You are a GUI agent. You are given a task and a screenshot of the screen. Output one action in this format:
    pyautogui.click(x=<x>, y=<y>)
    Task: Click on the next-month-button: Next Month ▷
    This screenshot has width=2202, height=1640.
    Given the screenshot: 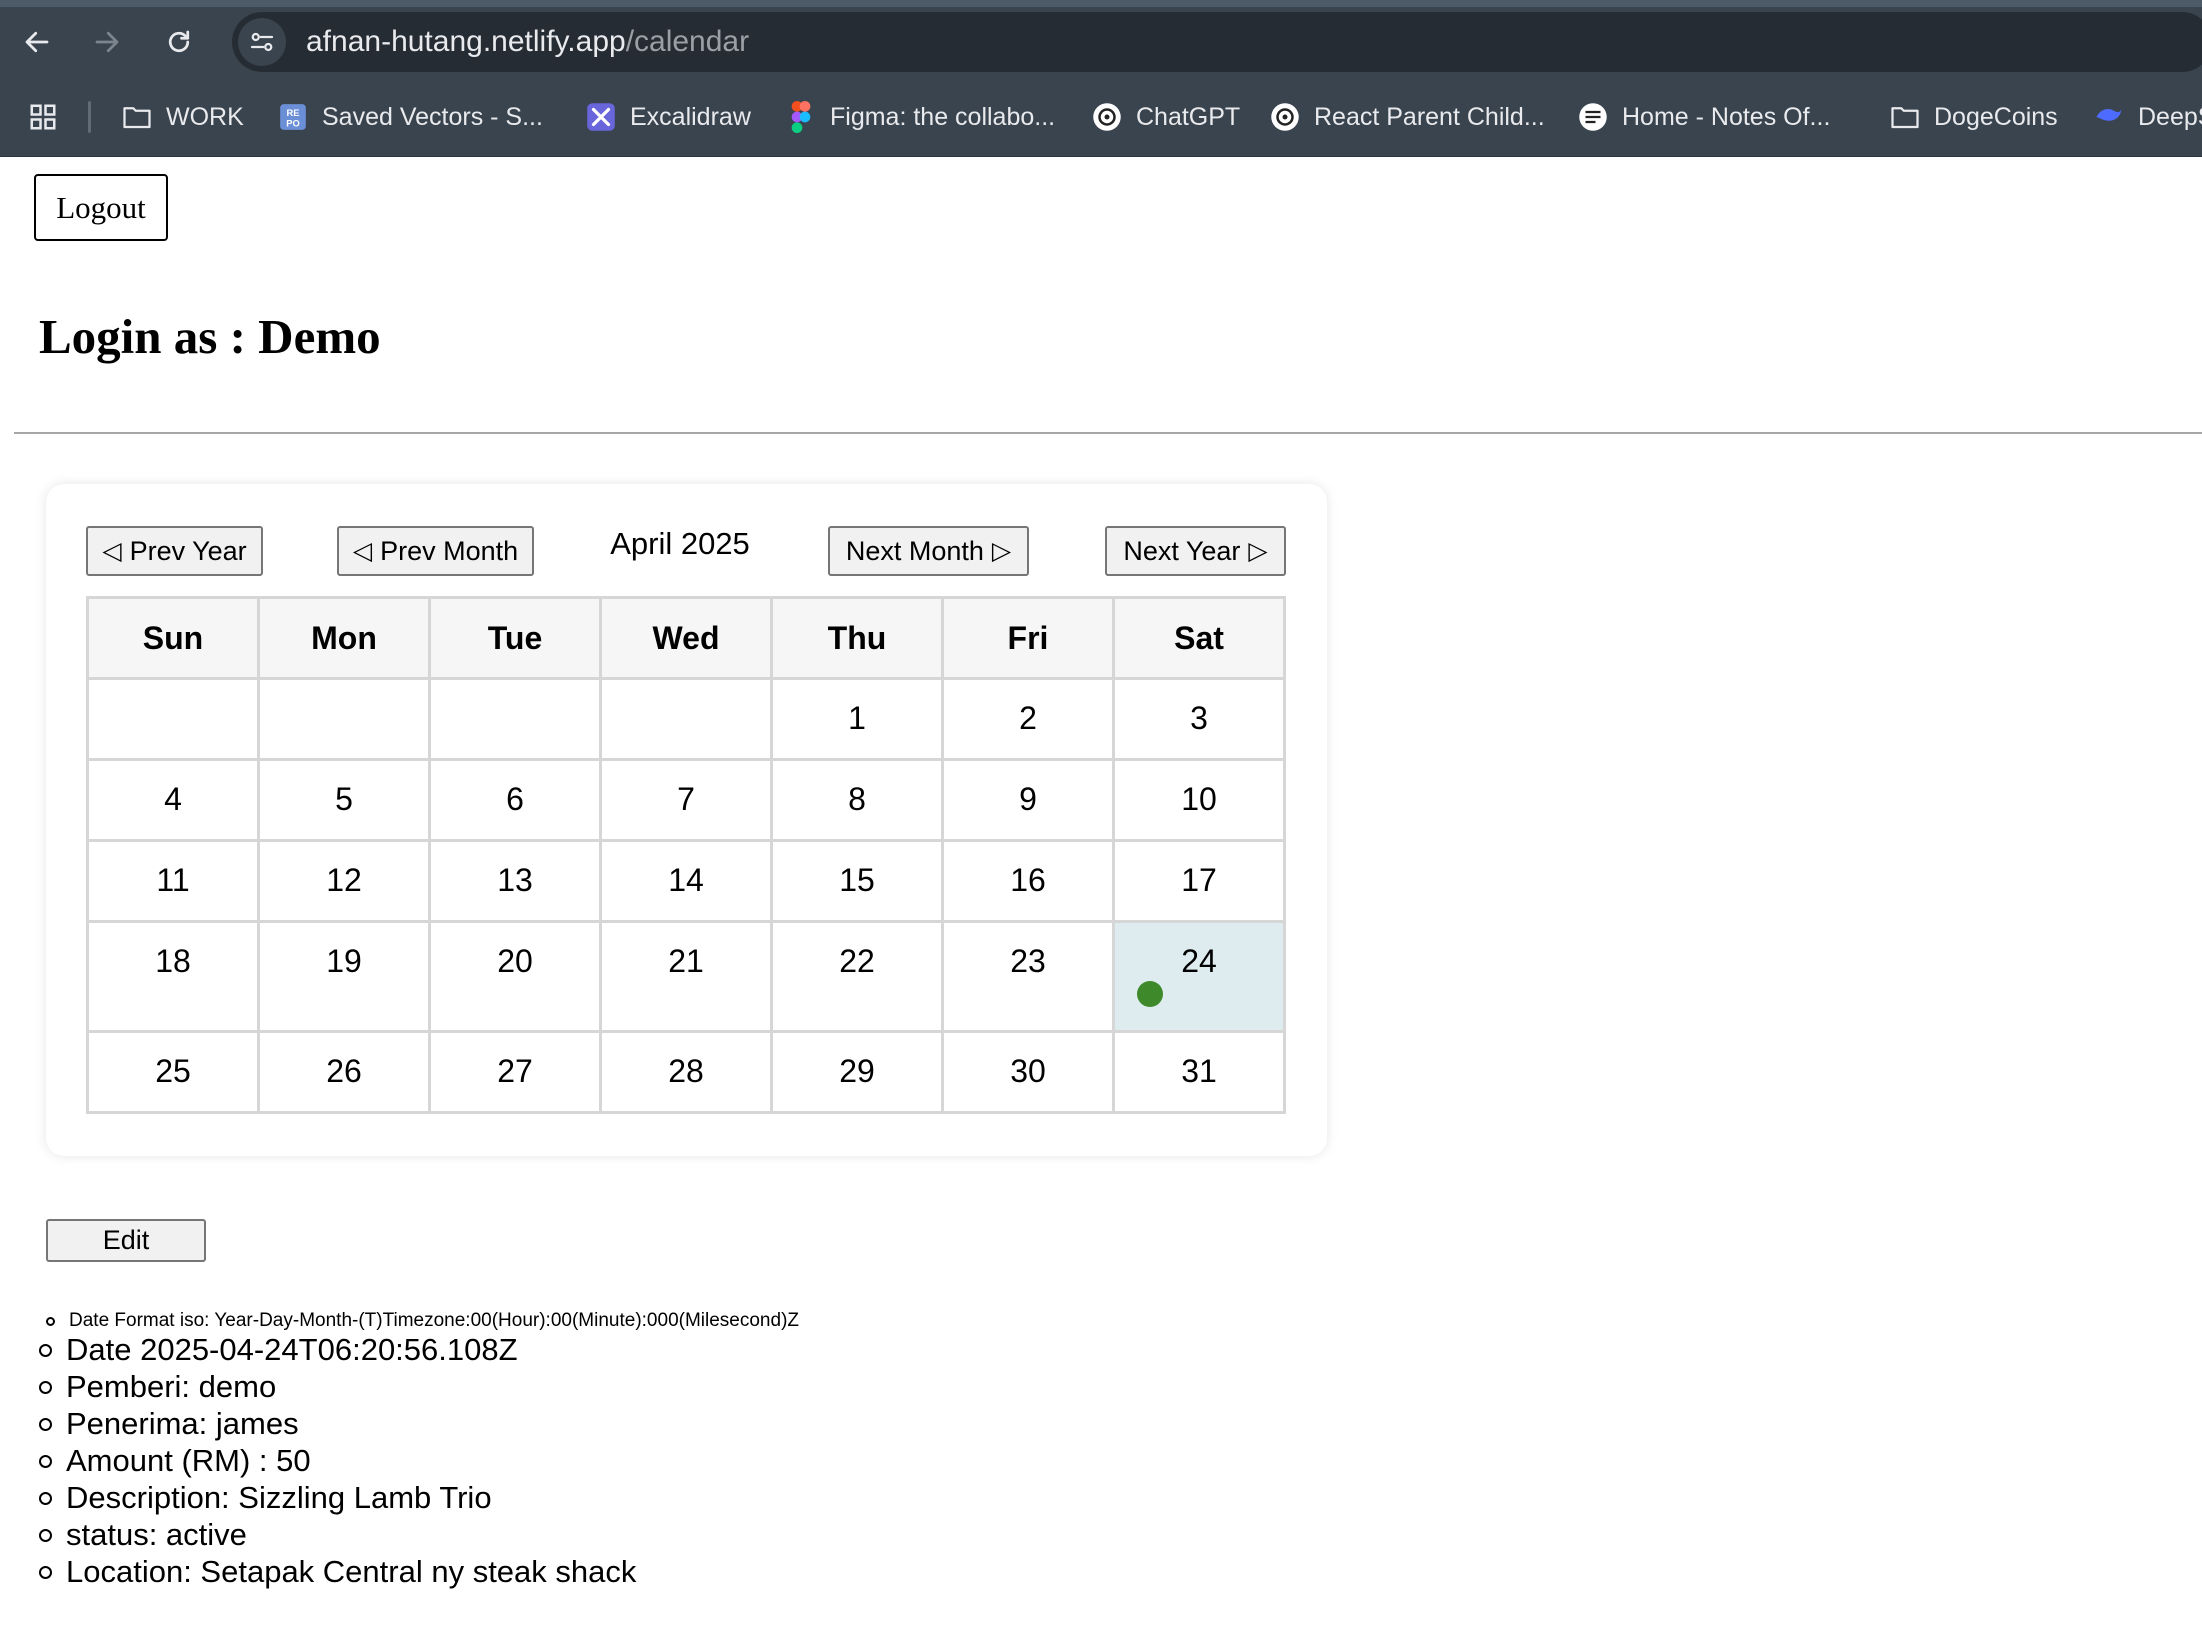 What is the action you would take?
    pyautogui.click(x=928, y=551)
    